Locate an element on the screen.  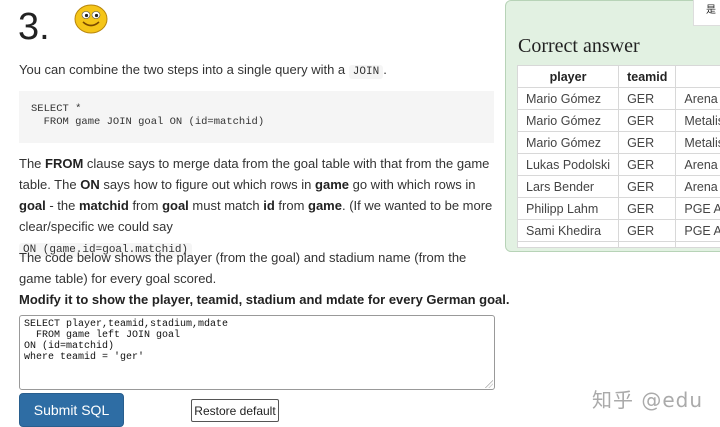
table-row: Mario Gómez GER Arena Lv is located at coordinates (618, 98).